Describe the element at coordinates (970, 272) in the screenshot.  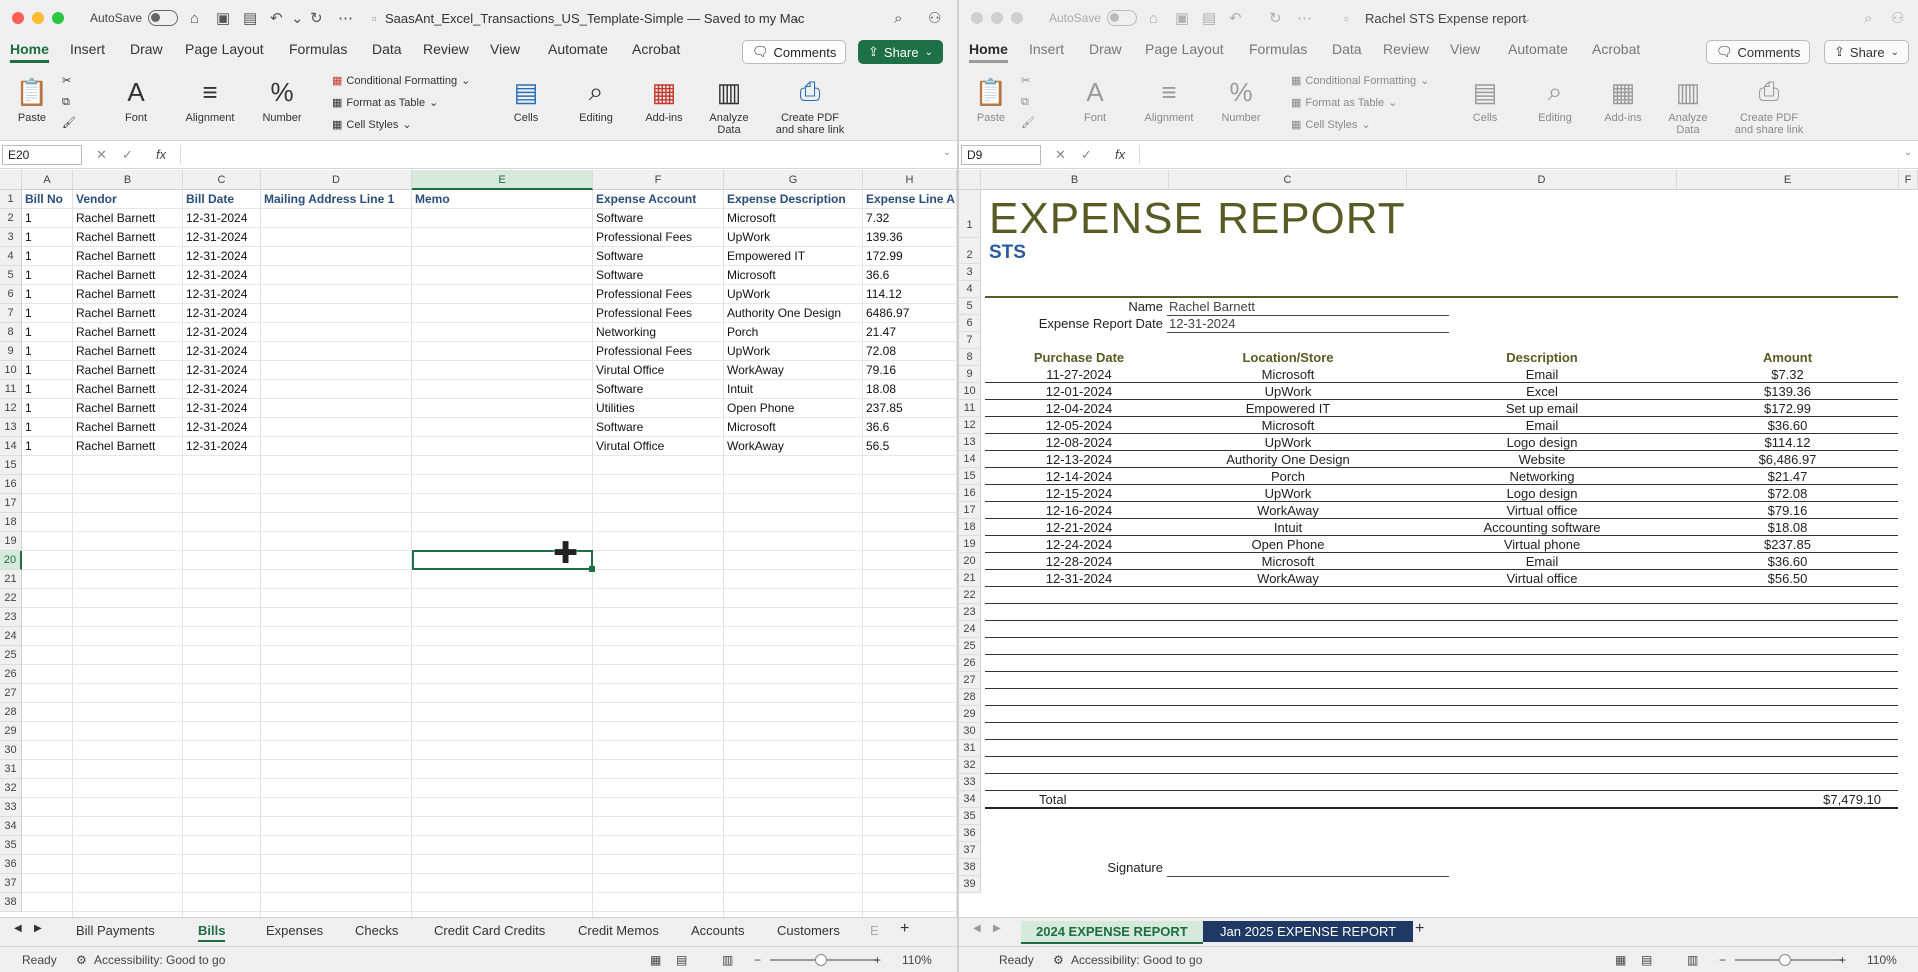
I see `row-header: 3` at that location.